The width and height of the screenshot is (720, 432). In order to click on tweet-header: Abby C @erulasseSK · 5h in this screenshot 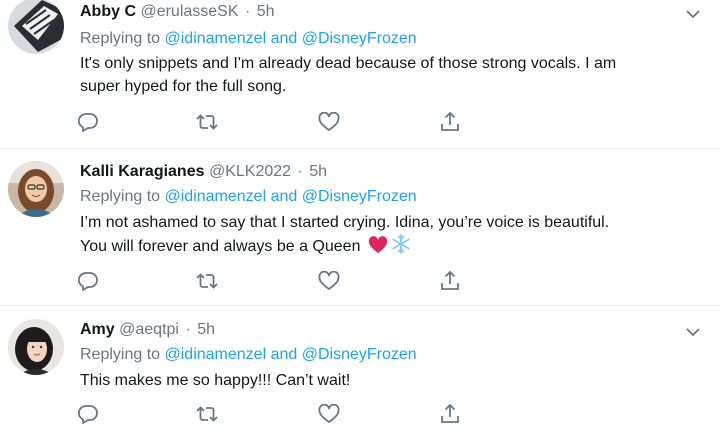, I will do `click(177, 12)`.